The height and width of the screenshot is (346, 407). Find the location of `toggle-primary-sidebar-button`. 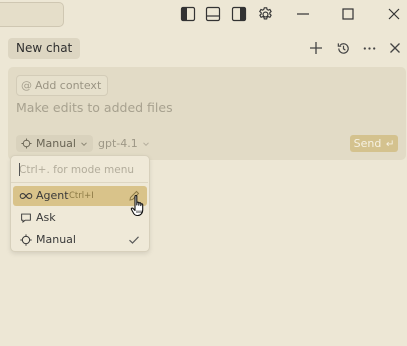

toggle-primary-sidebar-button is located at coordinates (188, 14).